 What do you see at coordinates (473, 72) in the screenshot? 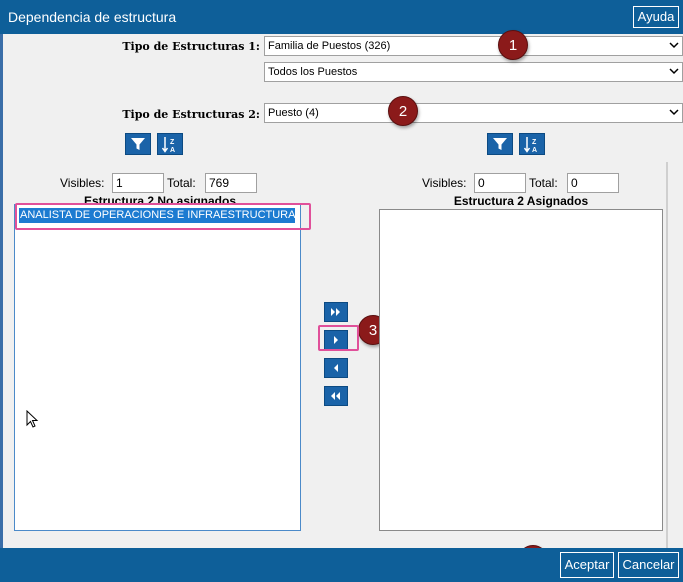
I see `puestos-filter-select: Todos los Puestos` at bounding box center [473, 72].